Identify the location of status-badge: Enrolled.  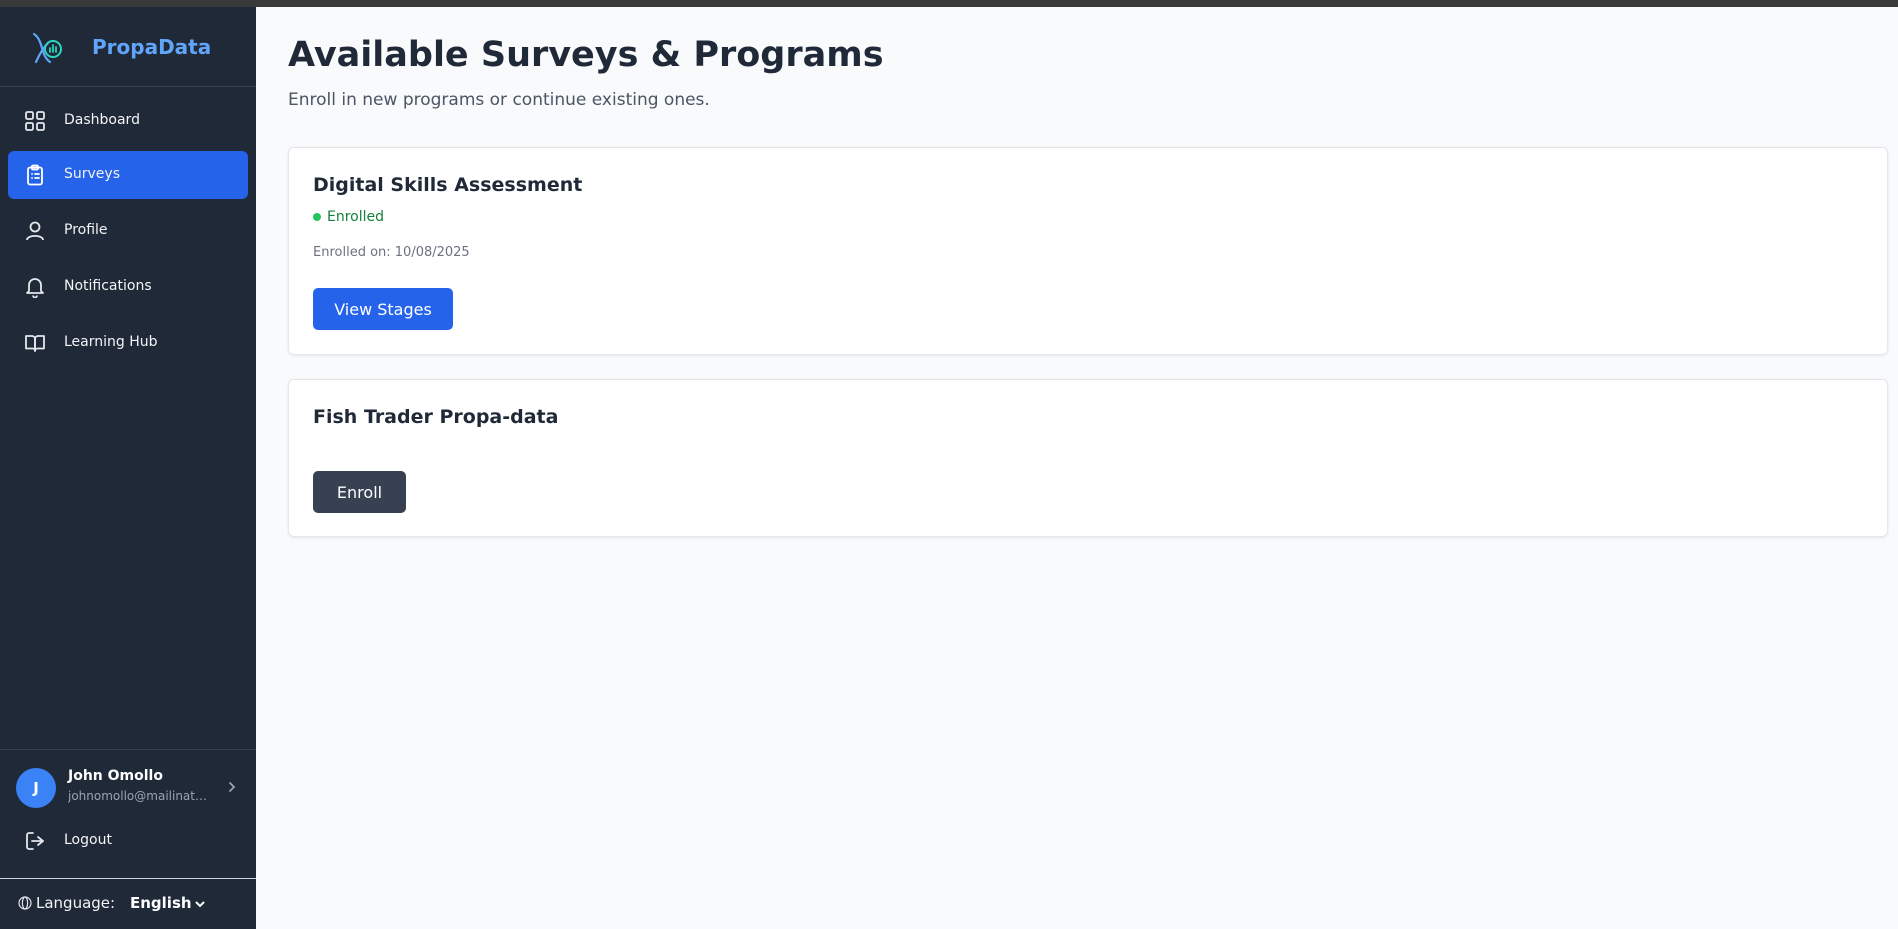
(348, 217).